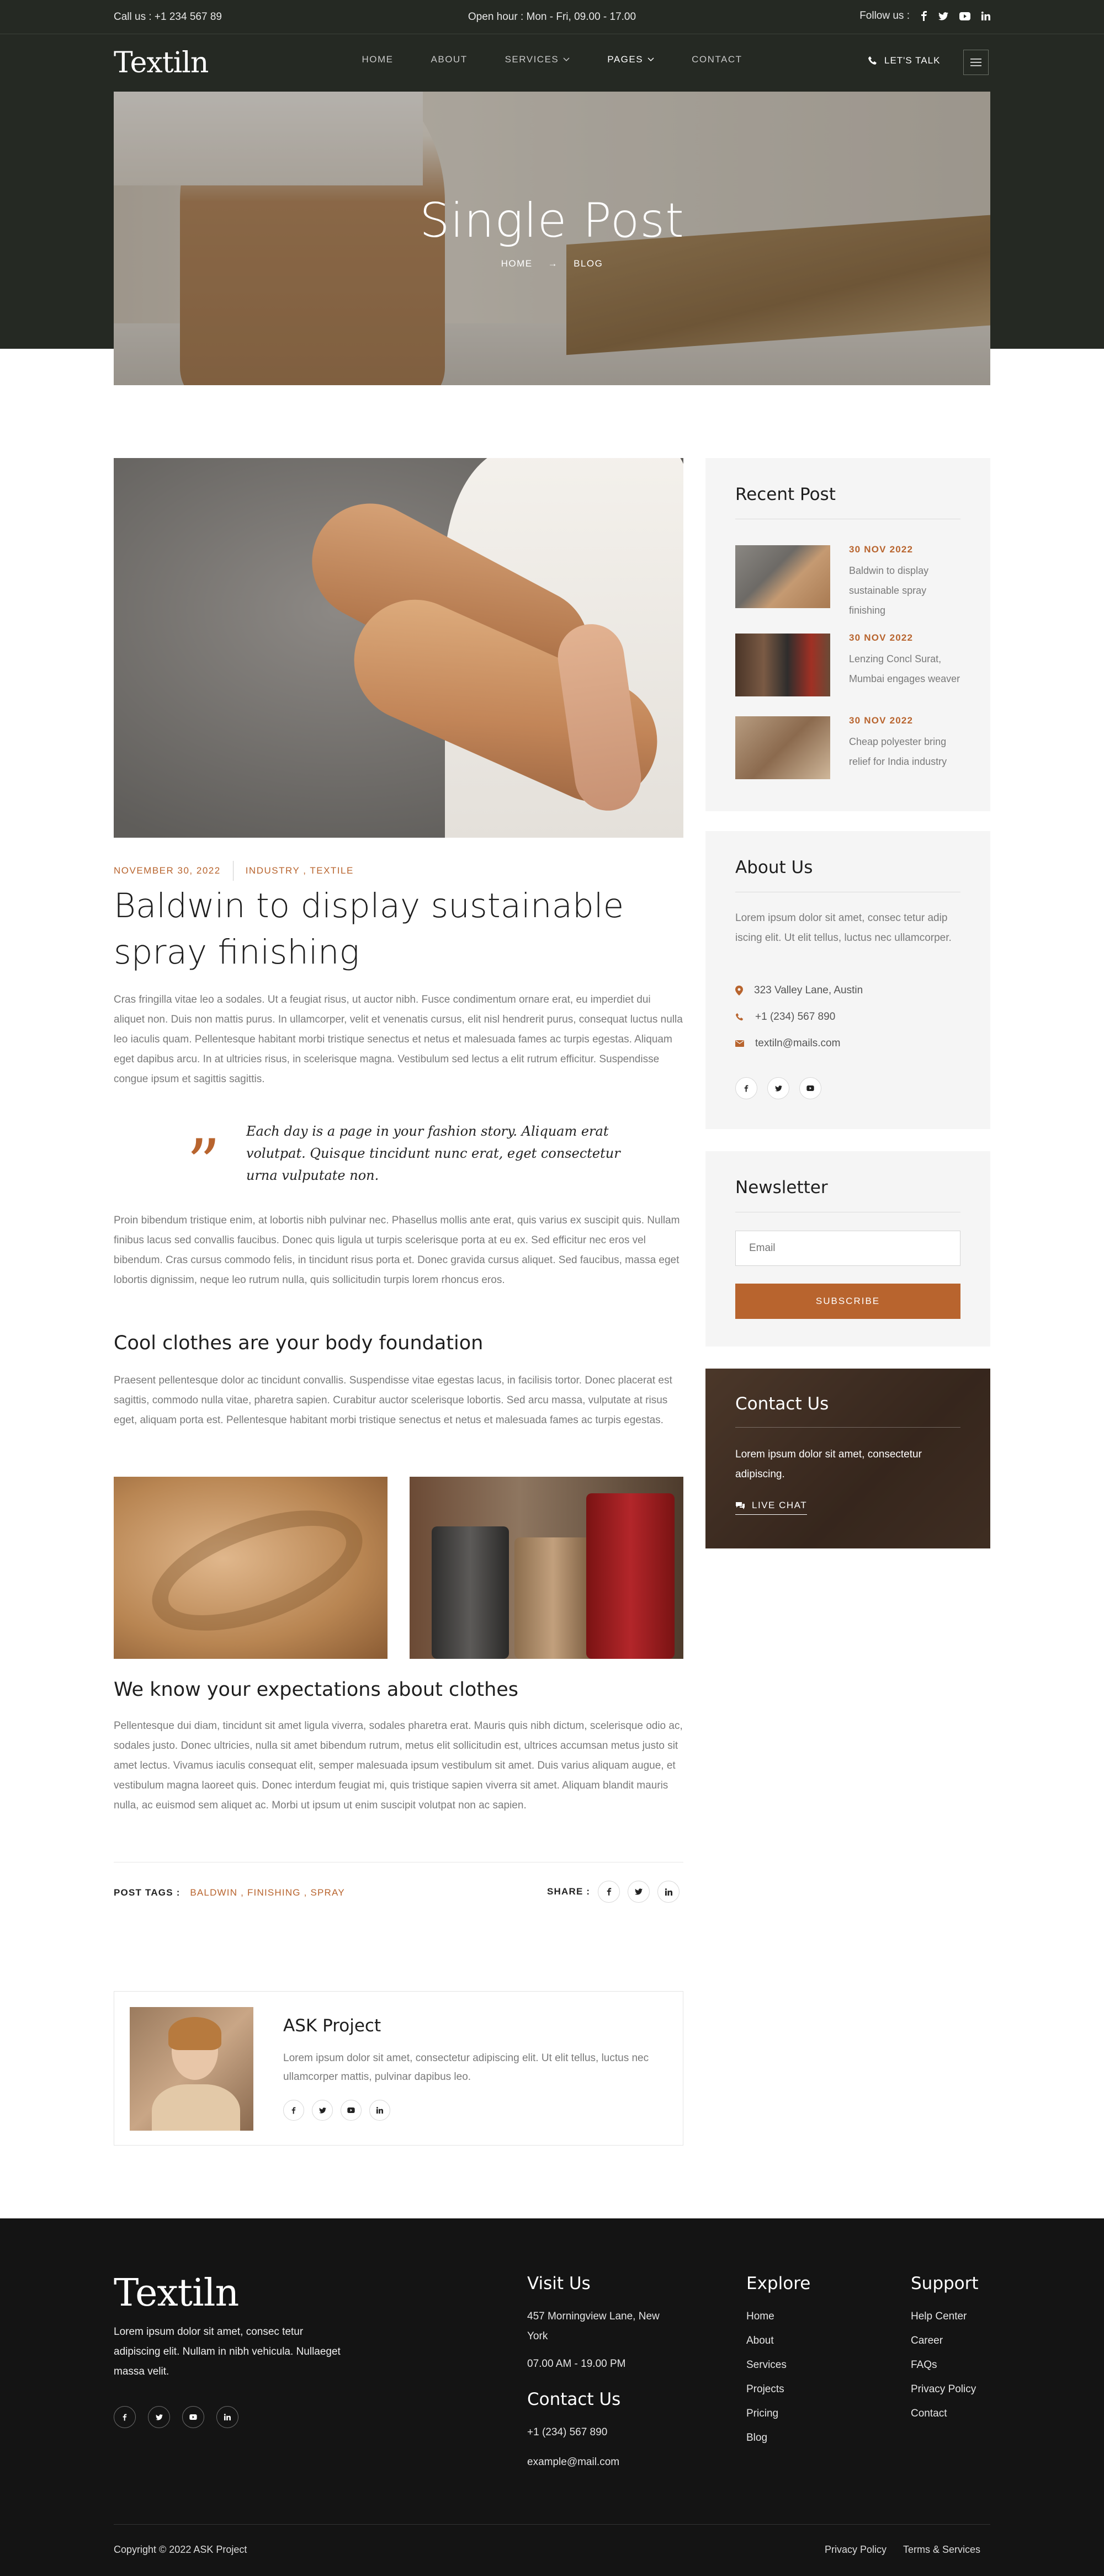 This screenshot has width=1104, height=2576. Describe the element at coordinates (848, 1301) in the screenshot. I see `subscribe-button: SUBSCRIBE` at that location.